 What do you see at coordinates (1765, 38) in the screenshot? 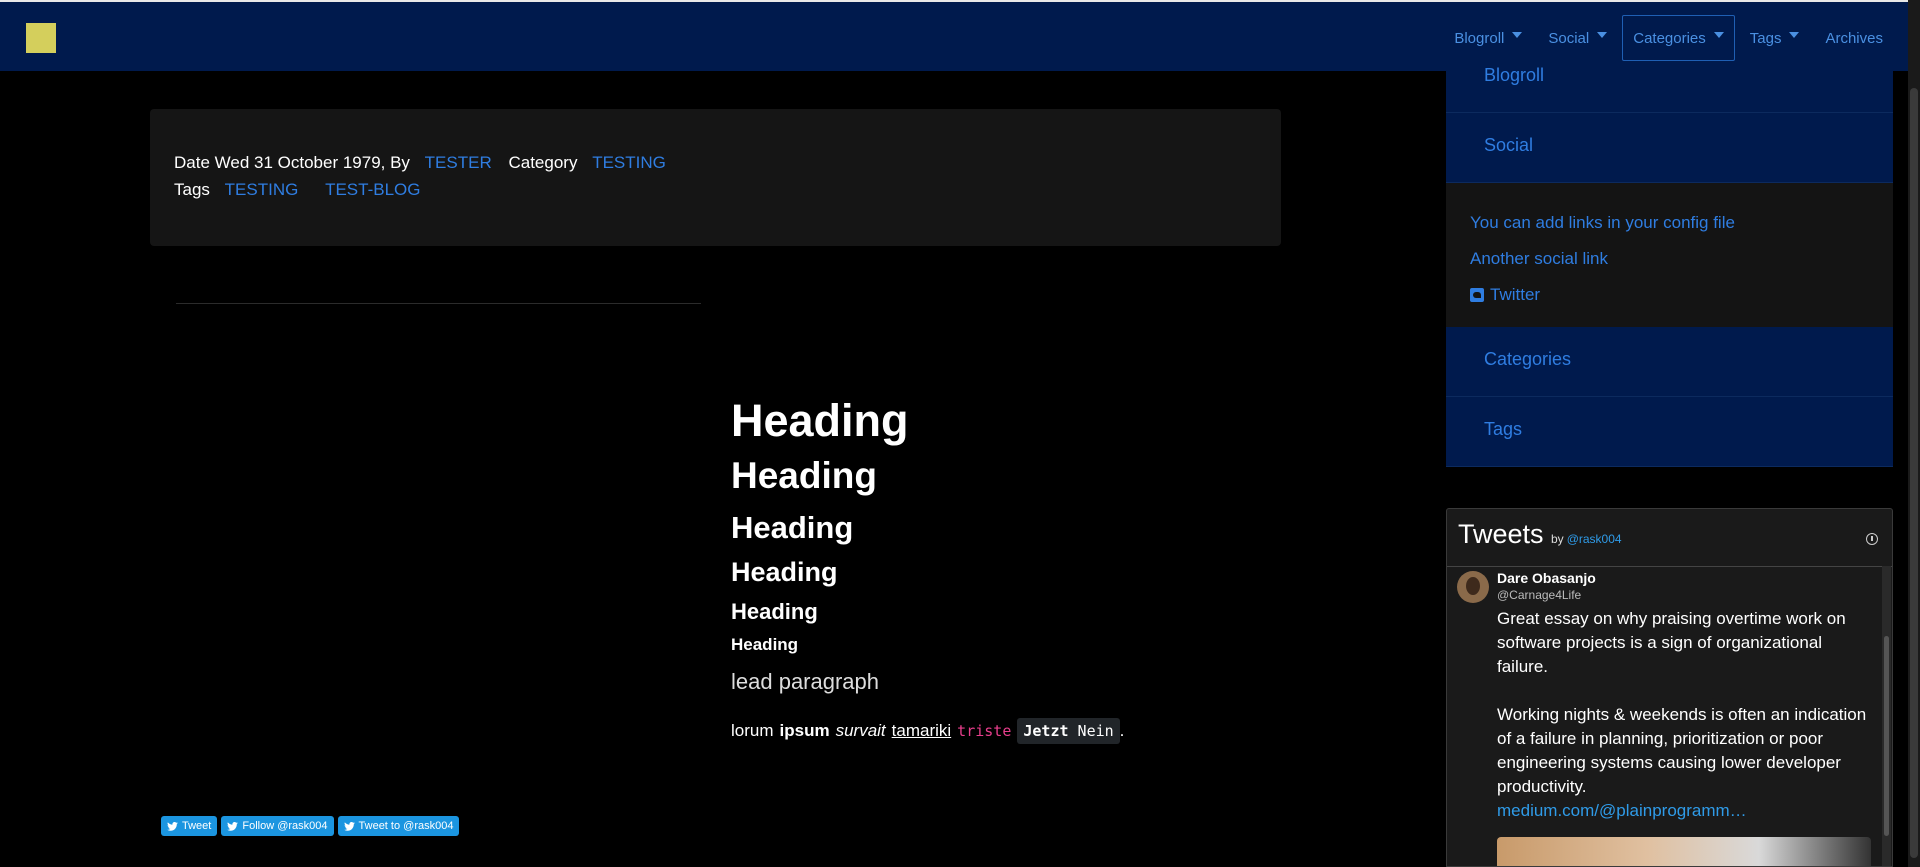
I see `nav-tags-label: Tags` at bounding box center [1765, 38].